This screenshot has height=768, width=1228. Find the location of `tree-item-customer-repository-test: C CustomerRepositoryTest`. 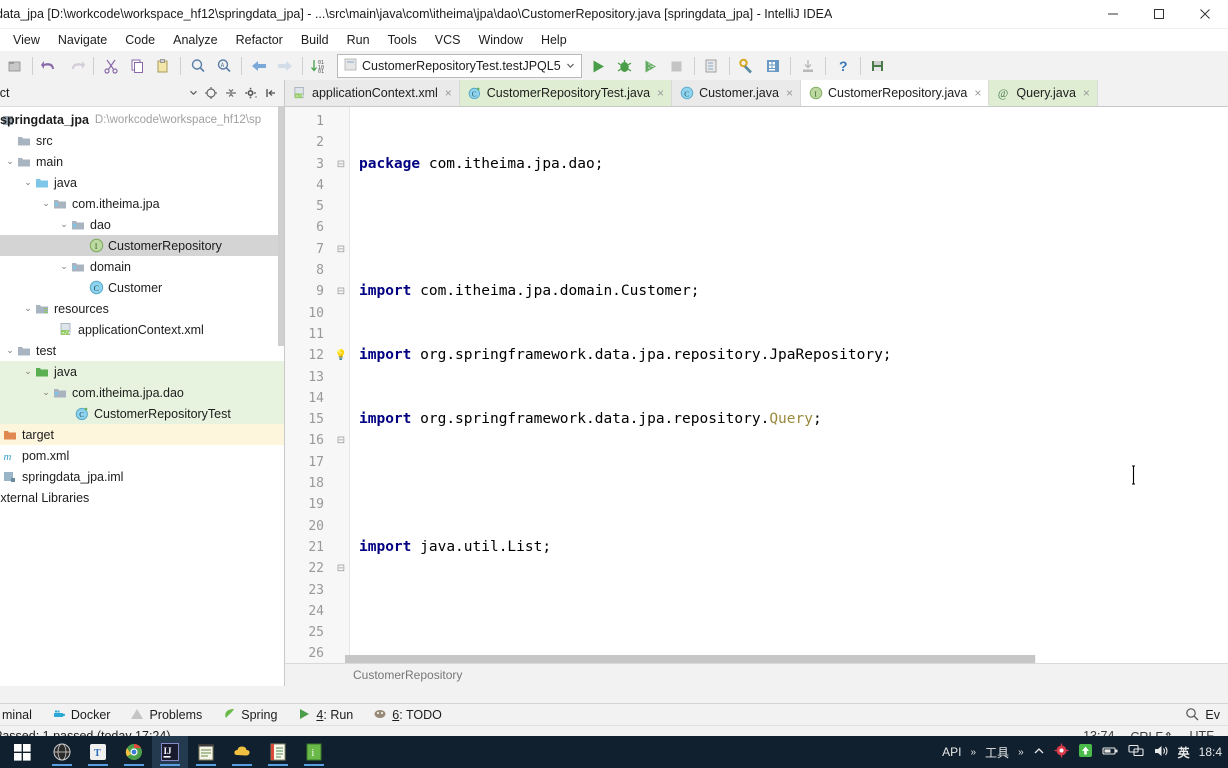

tree-item-customer-repository-test: C CustomerRepositoryTest is located at coordinates (142, 413).